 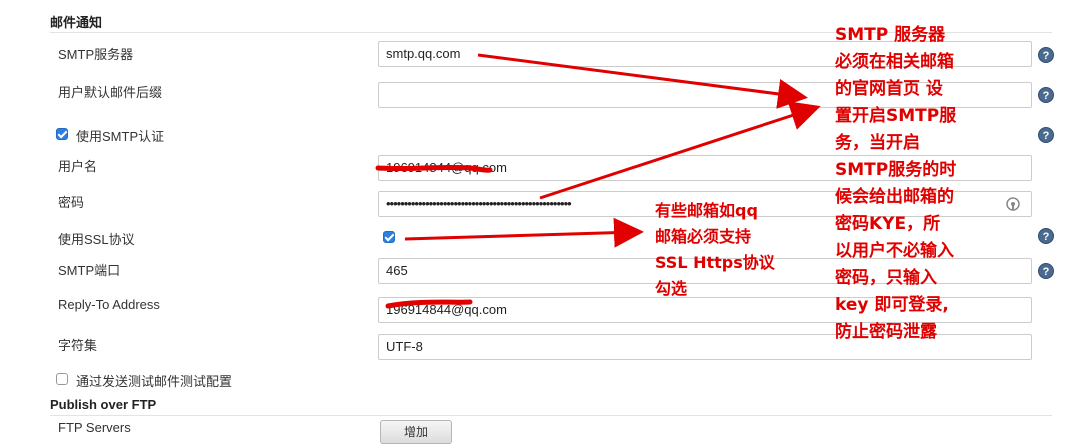 I want to click on use-ssl-label: 使用SSL协议, so click(x=96, y=239).